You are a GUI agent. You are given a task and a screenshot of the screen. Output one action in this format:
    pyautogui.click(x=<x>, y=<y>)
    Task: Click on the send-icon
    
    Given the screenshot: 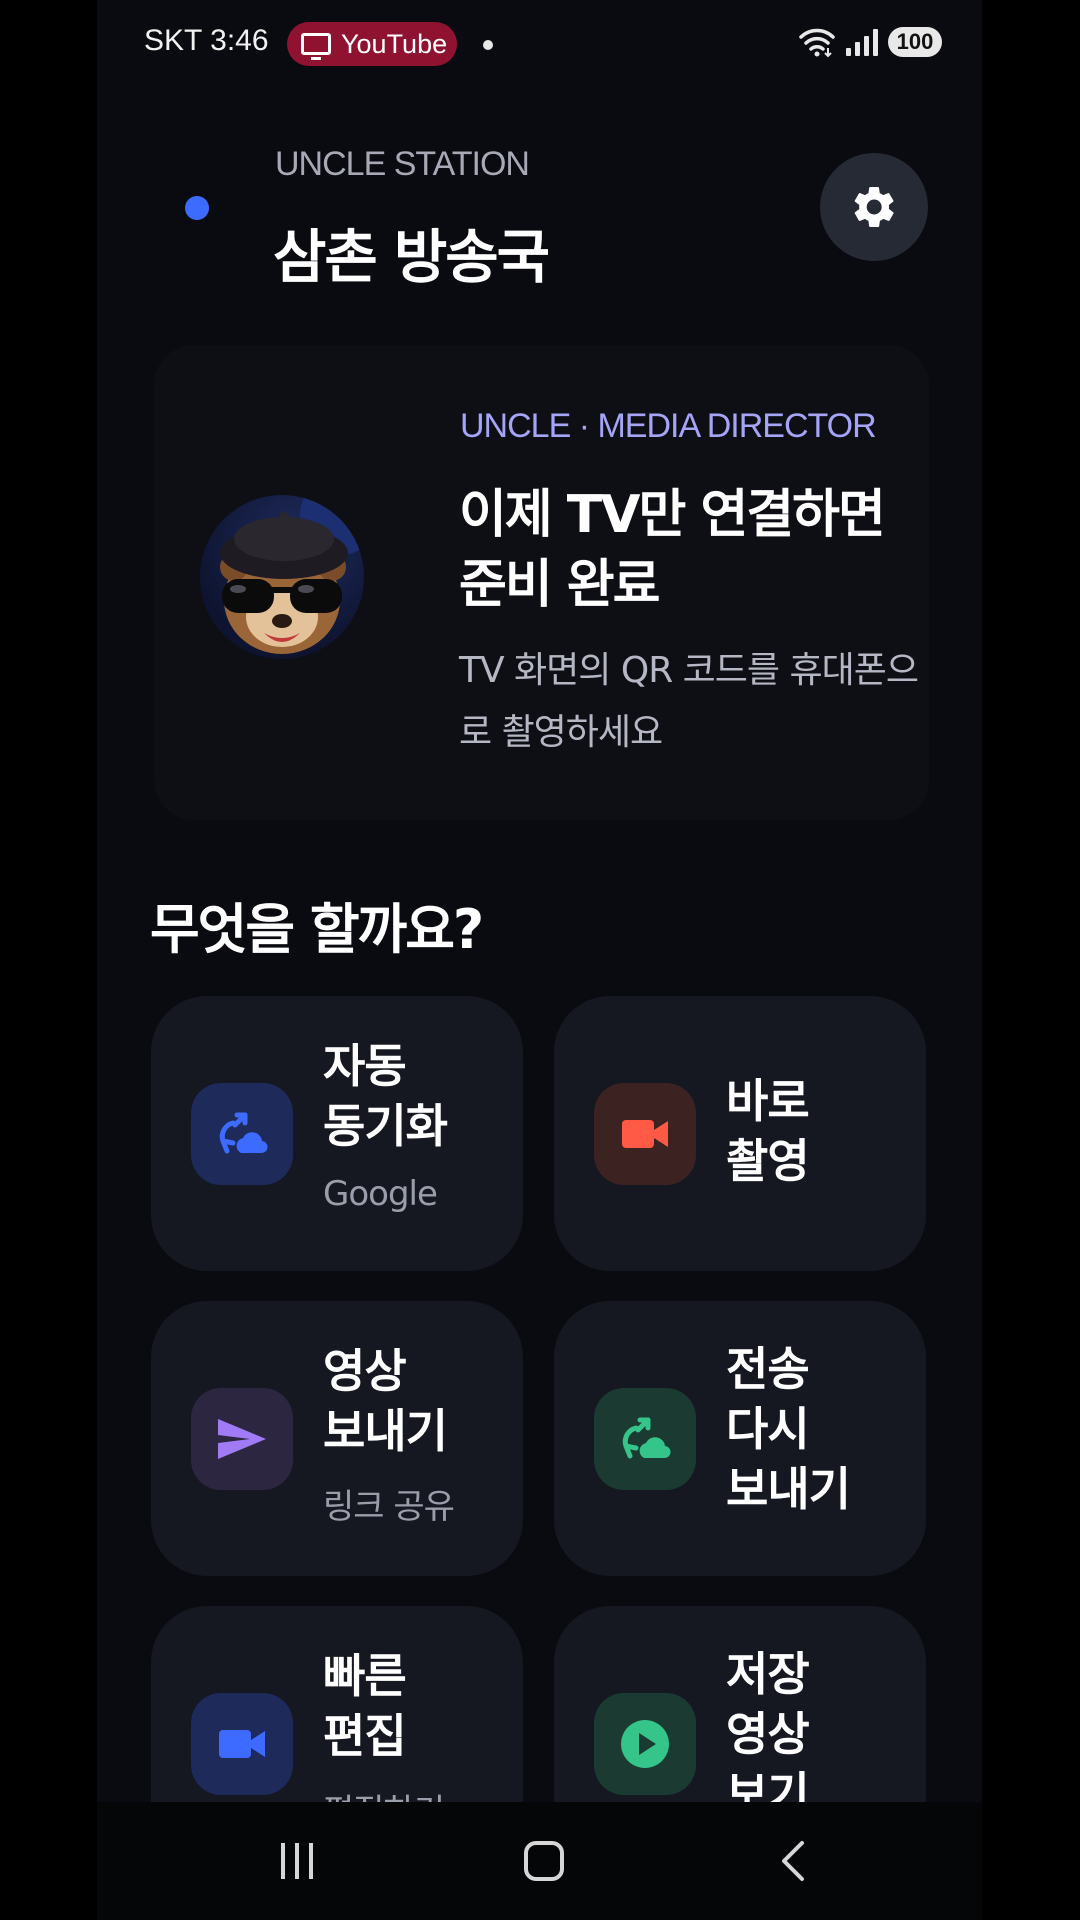 What is the action you would take?
    pyautogui.click(x=242, y=1439)
    